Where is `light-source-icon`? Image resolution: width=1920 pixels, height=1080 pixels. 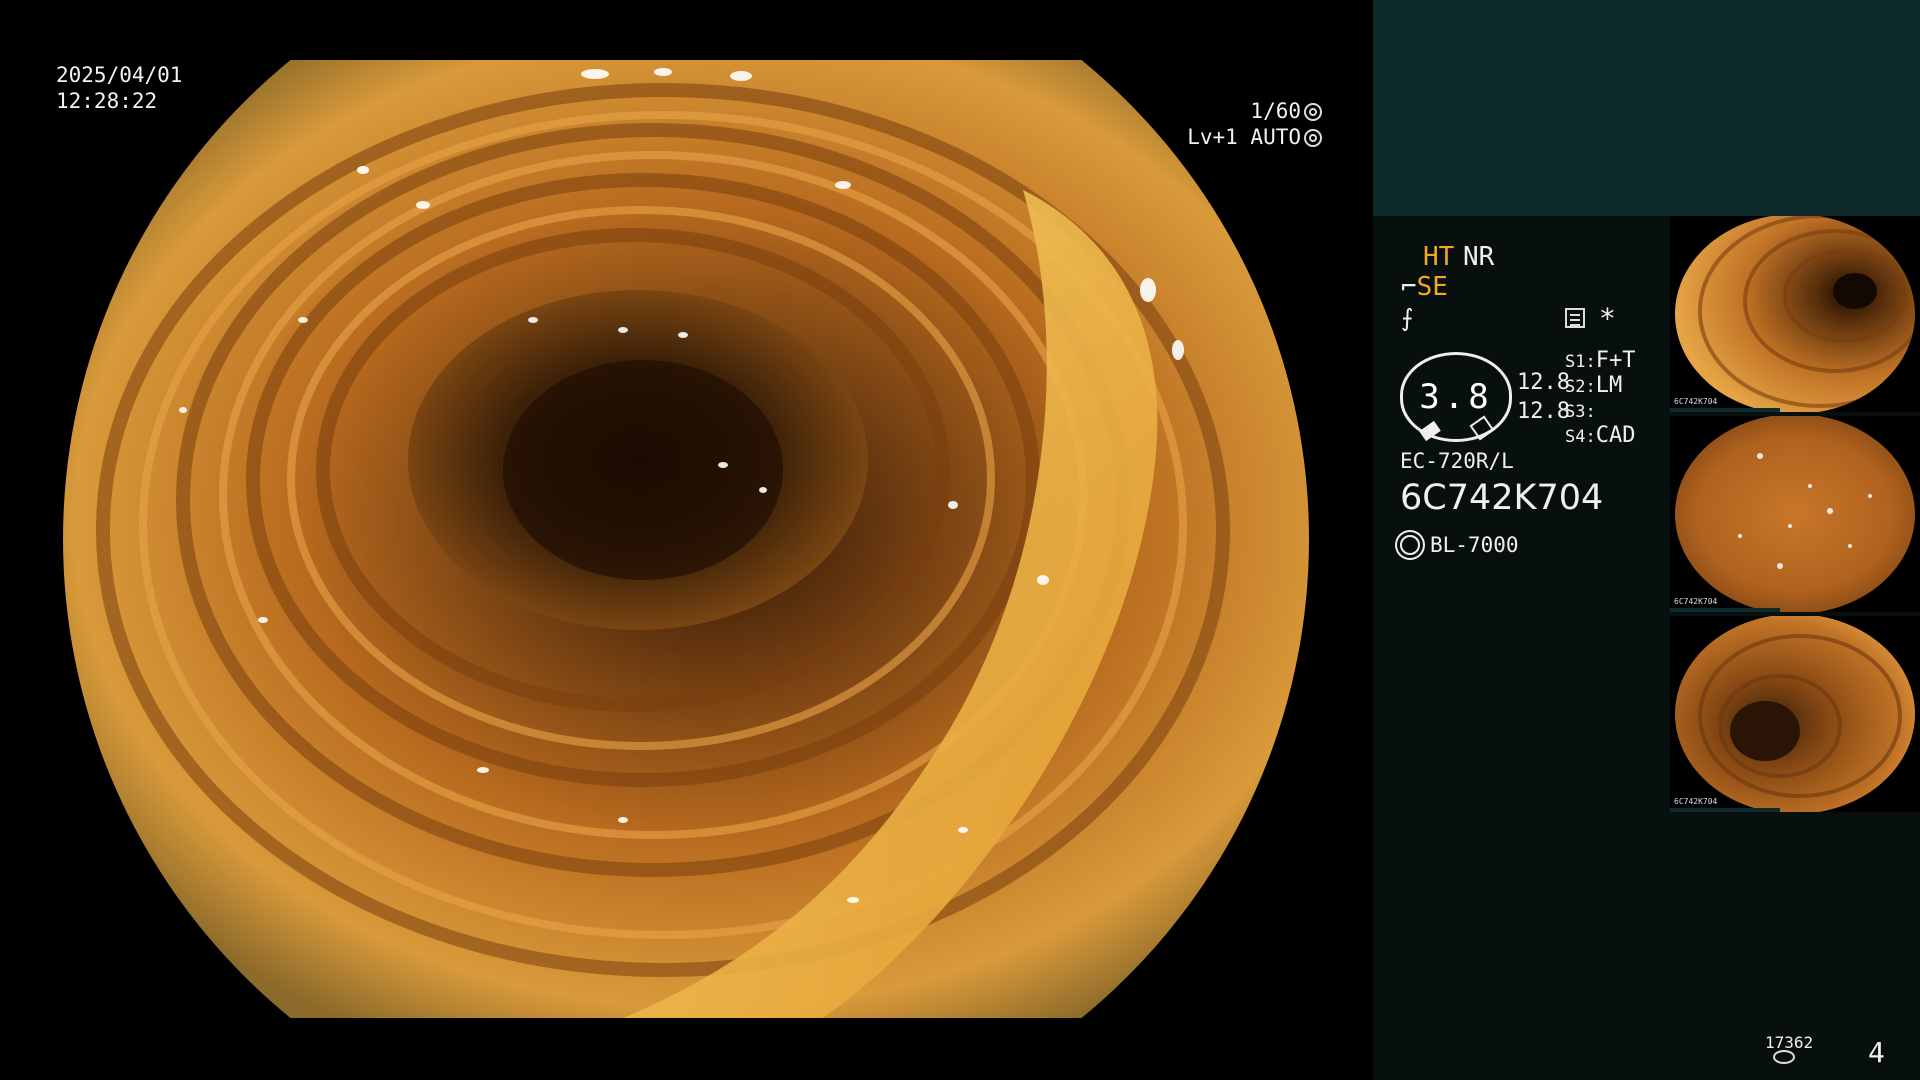 light-source-icon is located at coordinates (1410, 545).